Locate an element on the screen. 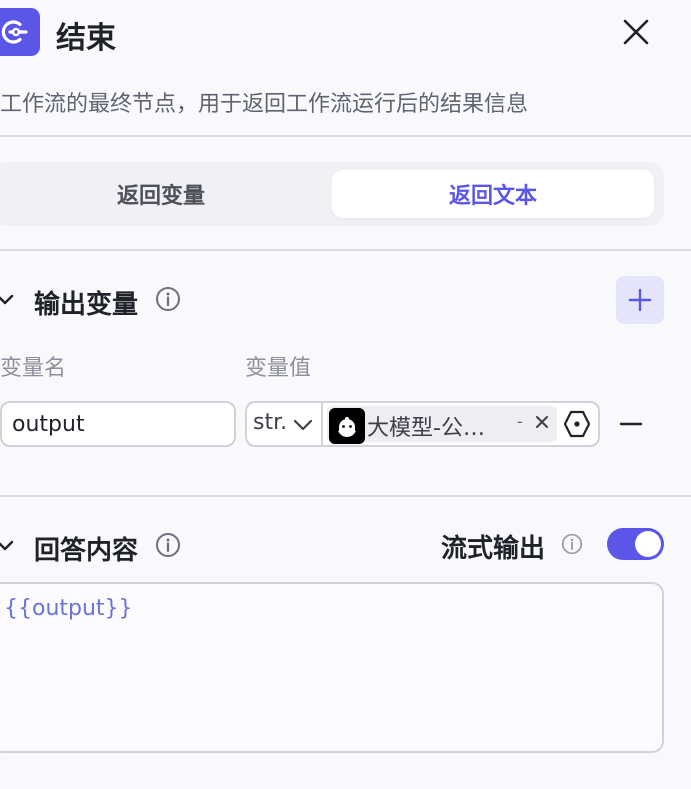 The height and width of the screenshot is (789, 691). variable-value-field: str. 大模型-公… - is located at coordinates (422, 424).